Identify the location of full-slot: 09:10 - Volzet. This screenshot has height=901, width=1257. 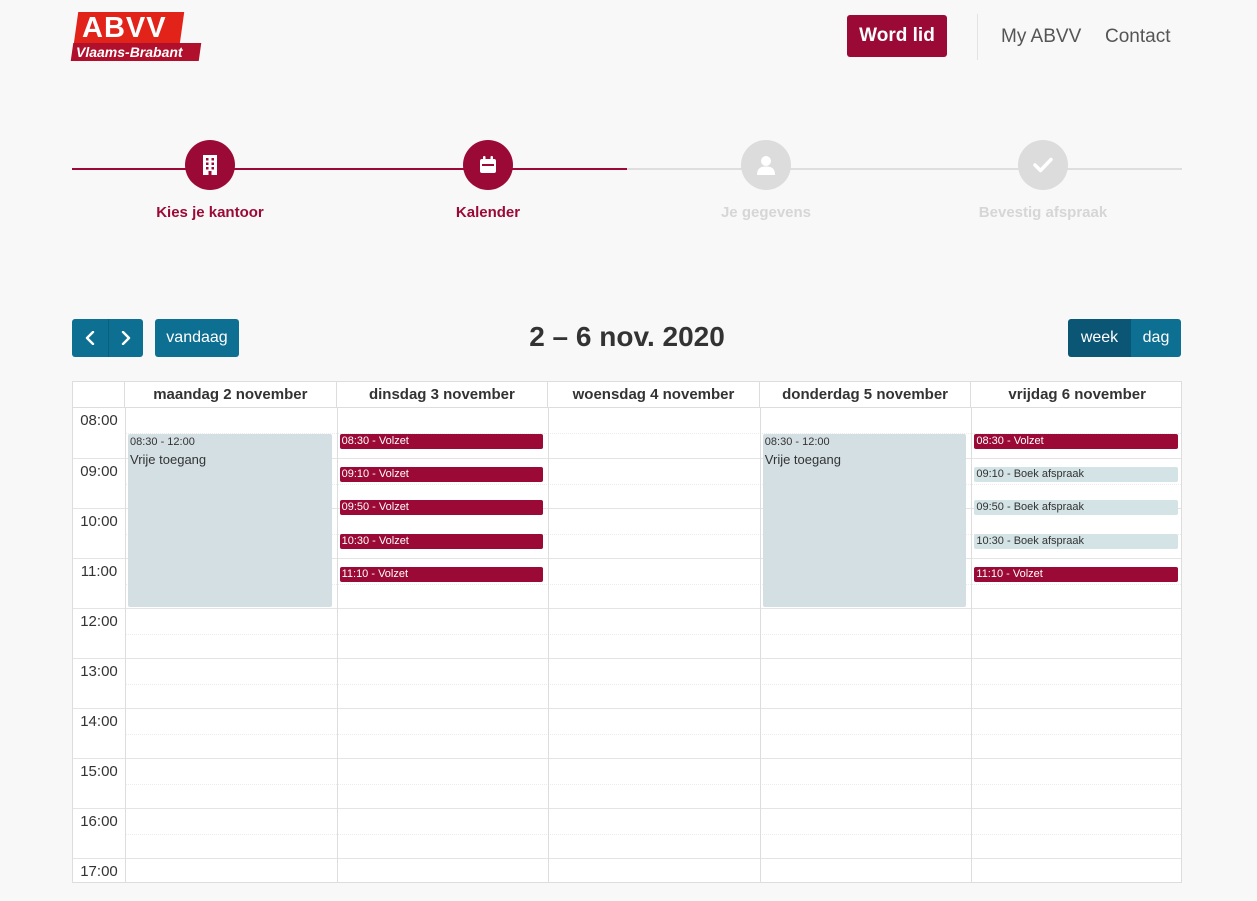
(441, 474).